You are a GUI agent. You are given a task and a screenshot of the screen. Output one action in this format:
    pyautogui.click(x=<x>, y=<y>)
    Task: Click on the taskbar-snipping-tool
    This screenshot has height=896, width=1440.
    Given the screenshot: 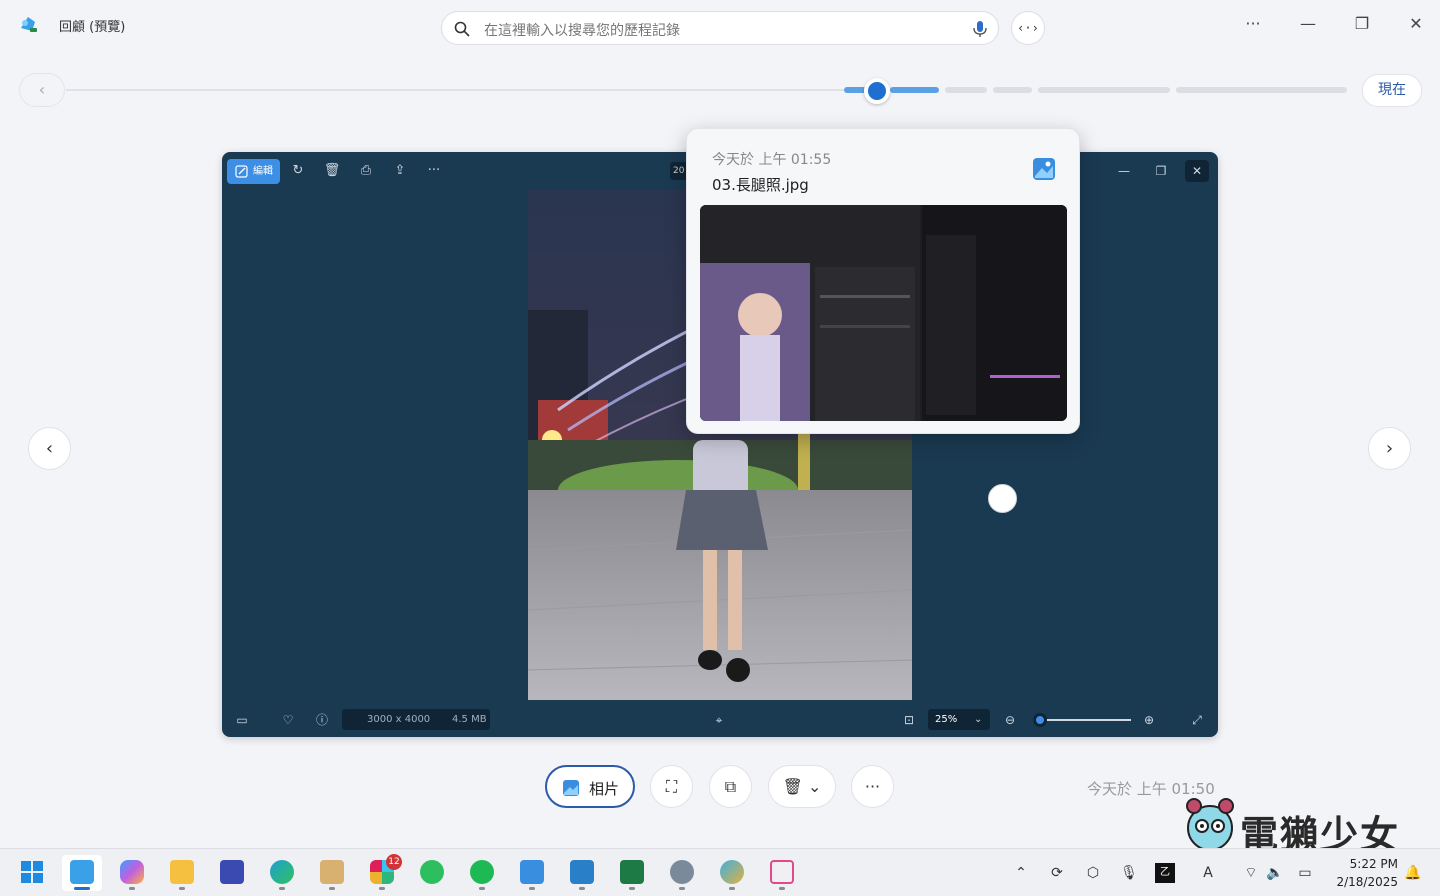 What is the action you would take?
    pyautogui.click(x=782, y=873)
    